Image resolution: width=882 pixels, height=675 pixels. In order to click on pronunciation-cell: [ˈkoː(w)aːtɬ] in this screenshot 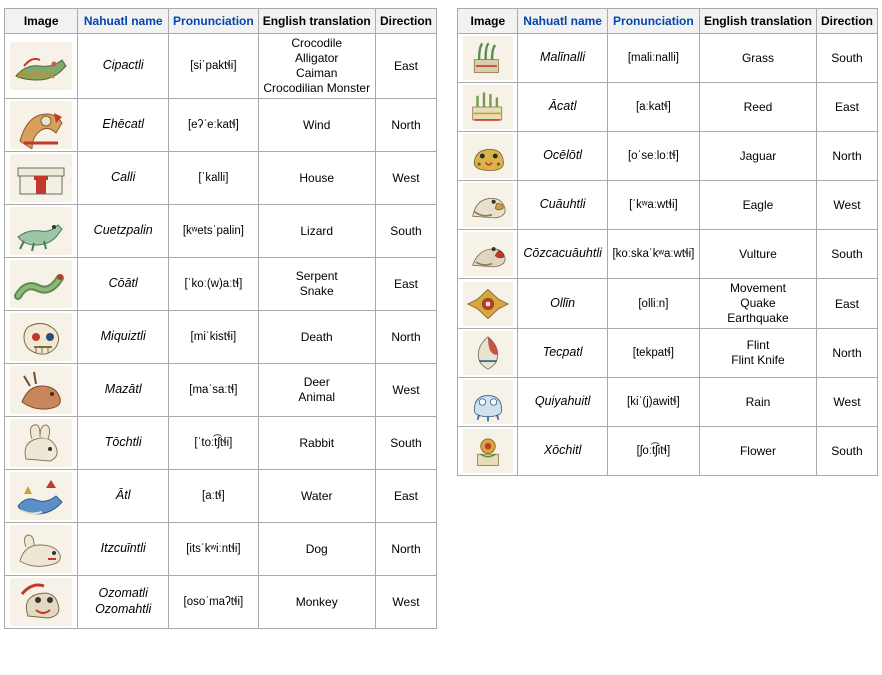, I will do `click(213, 284)`.